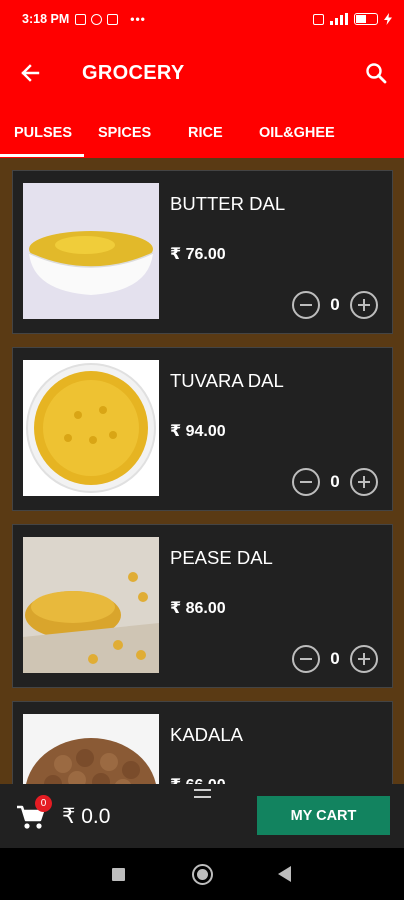 This screenshot has height=900, width=404. What do you see at coordinates (284, 874) in the screenshot?
I see `system-back-button` at bounding box center [284, 874].